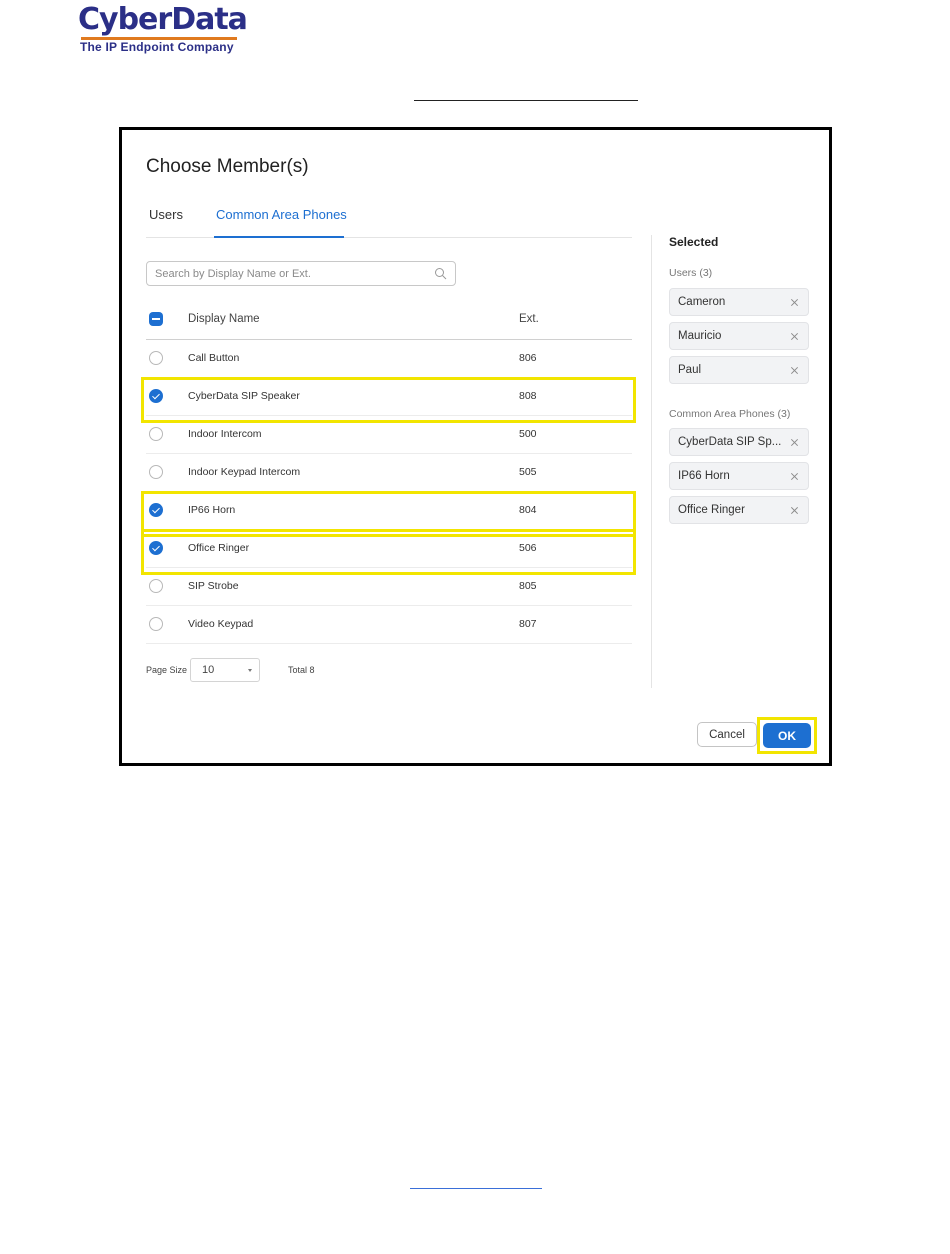  Describe the element at coordinates (225, 434) in the screenshot. I see `row-display-name: Indoor Intercom` at that location.